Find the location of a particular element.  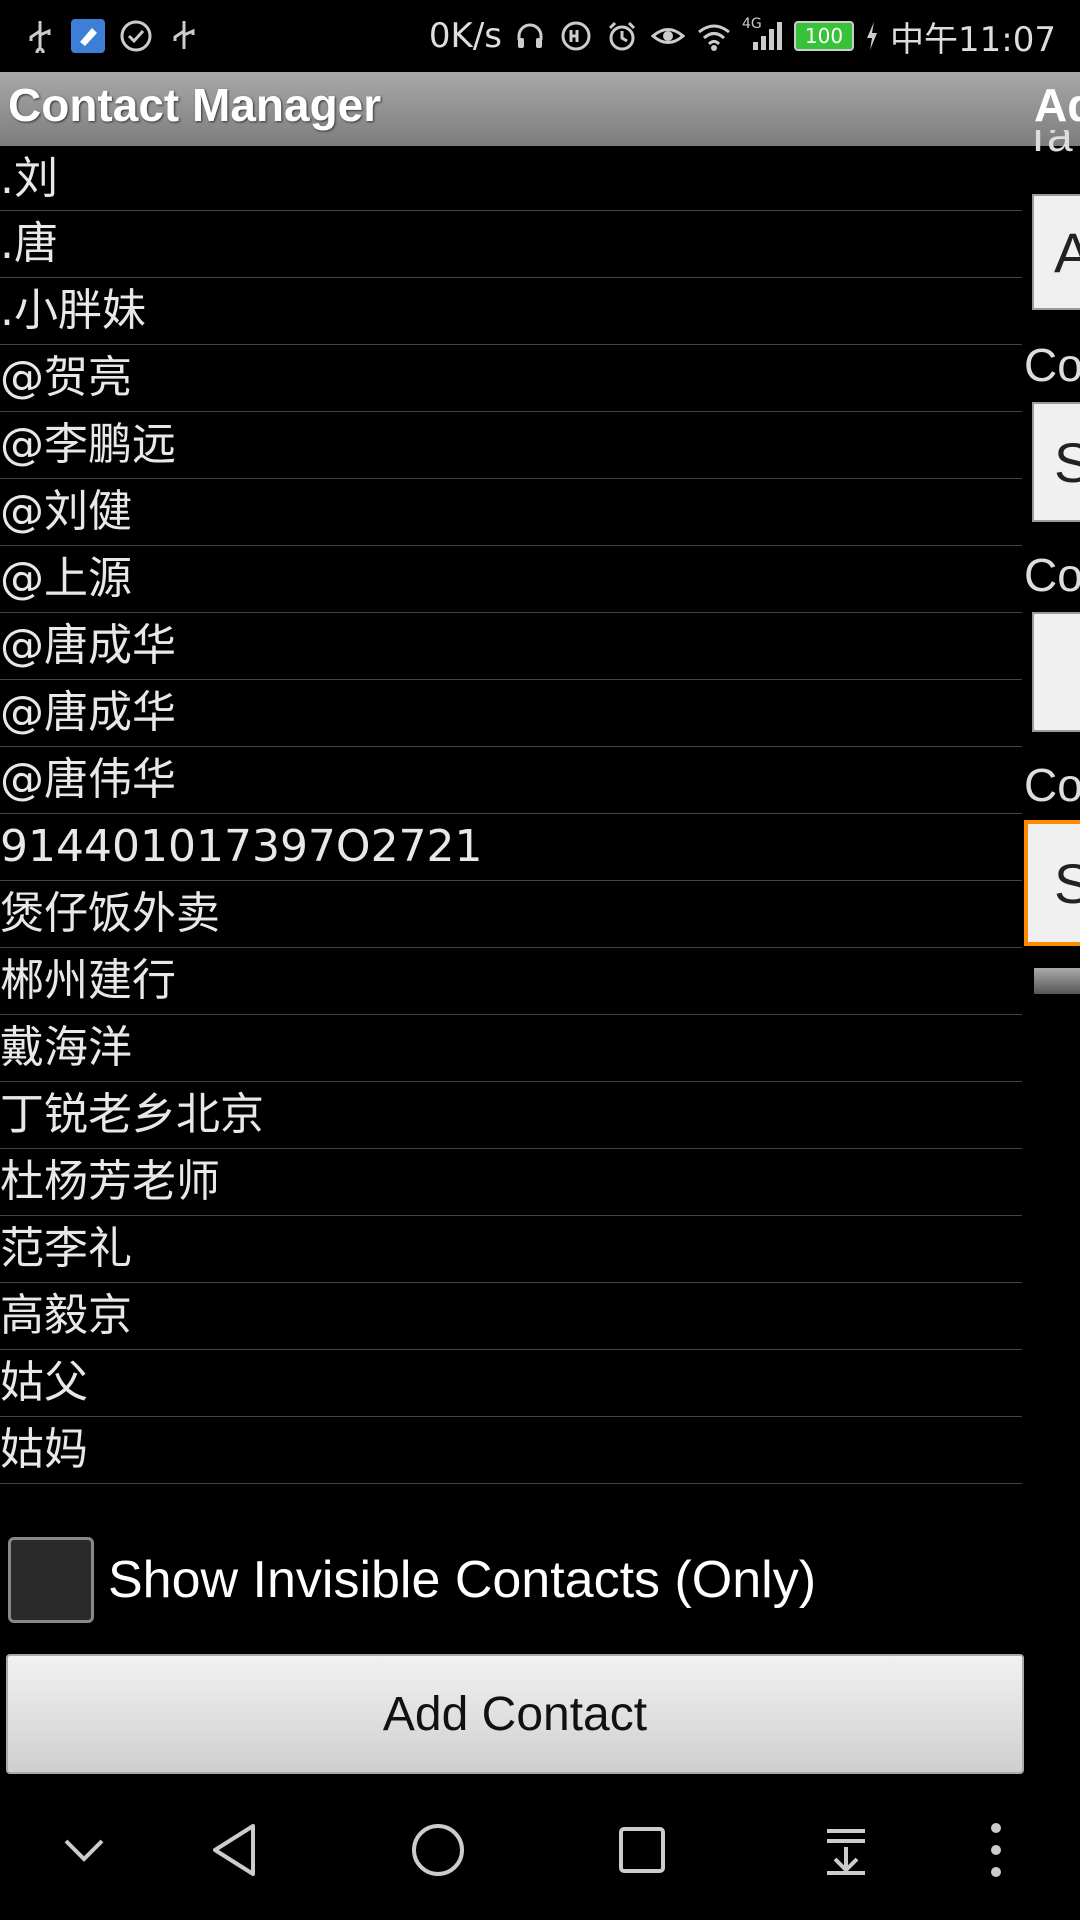

signal-icon: 4G is located at coordinates (763, 35).